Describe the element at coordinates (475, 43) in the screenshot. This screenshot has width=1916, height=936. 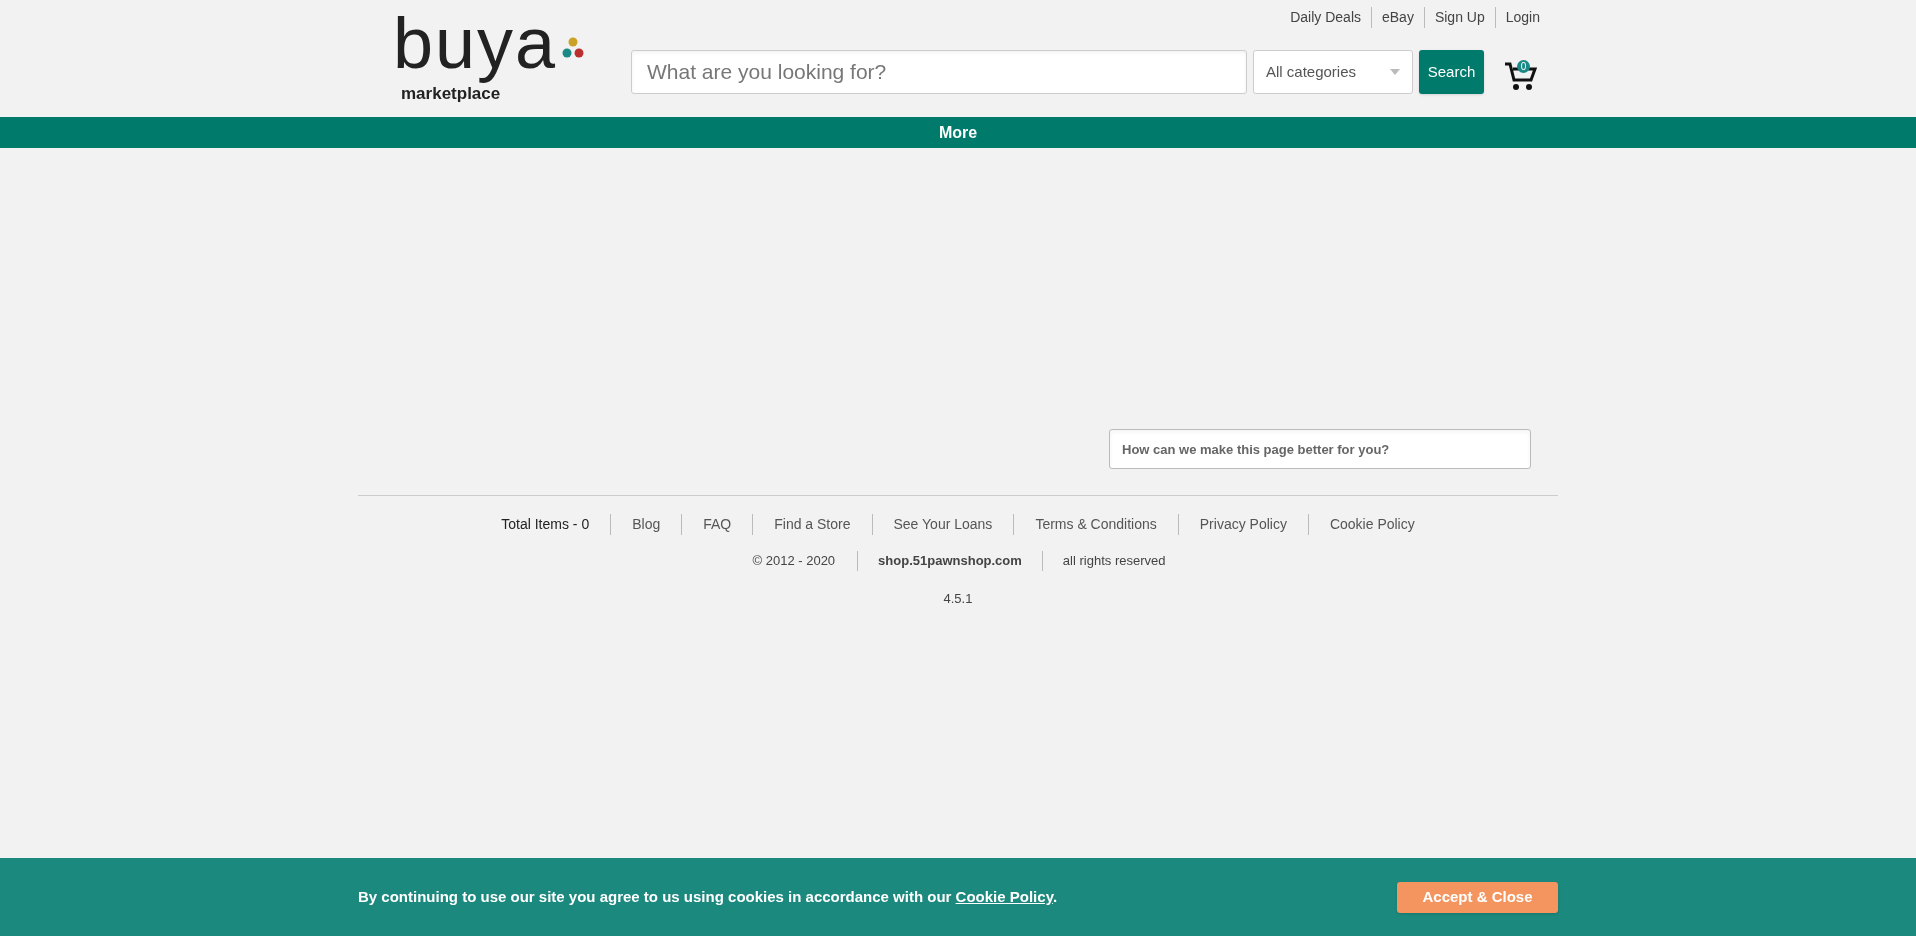
I see `logo-wordmark: buya` at that location.